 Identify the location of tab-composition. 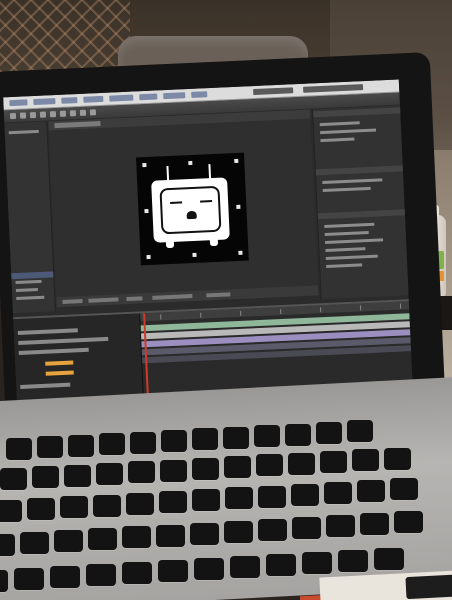
(77, 125).